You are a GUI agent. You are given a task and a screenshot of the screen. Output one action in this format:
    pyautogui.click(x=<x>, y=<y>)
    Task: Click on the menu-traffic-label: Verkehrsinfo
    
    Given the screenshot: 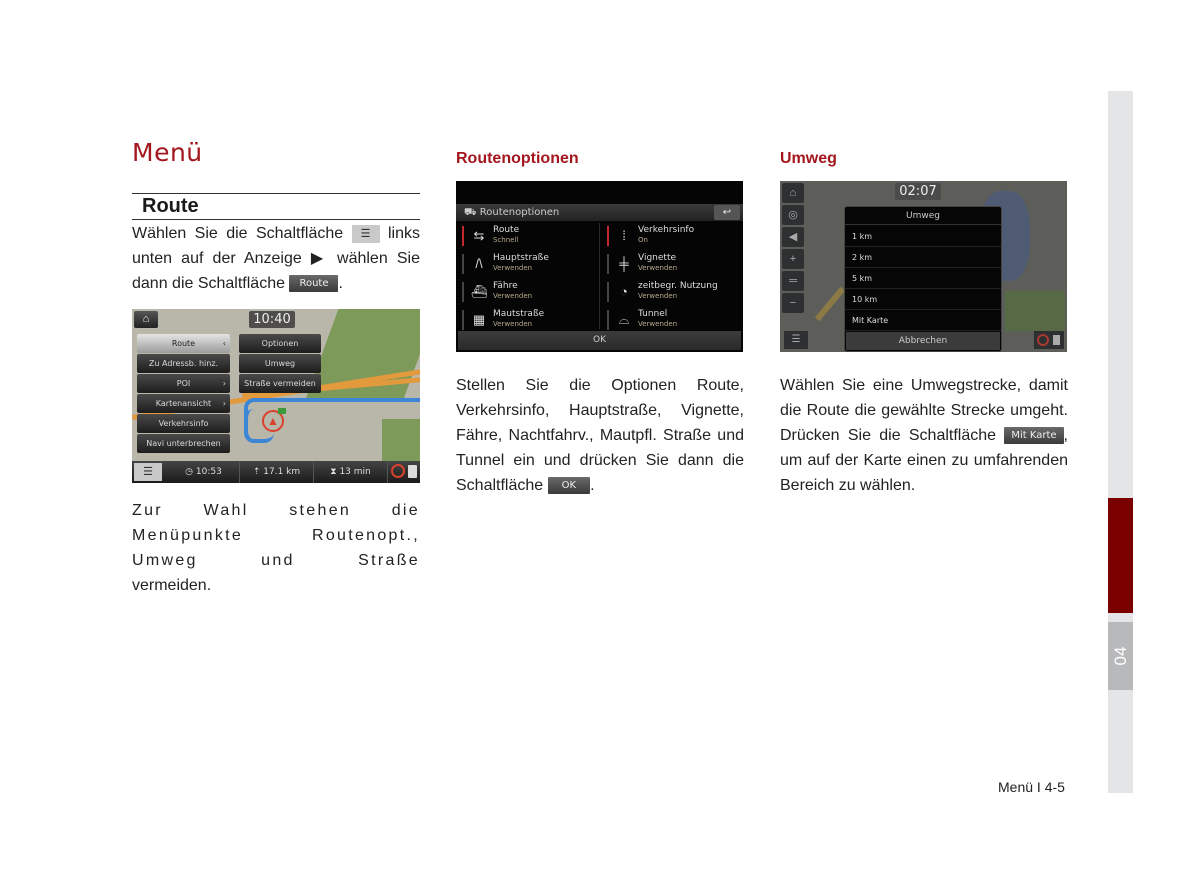 What is the action you would take?
    pyautogui.click(x=183, y=423)
    